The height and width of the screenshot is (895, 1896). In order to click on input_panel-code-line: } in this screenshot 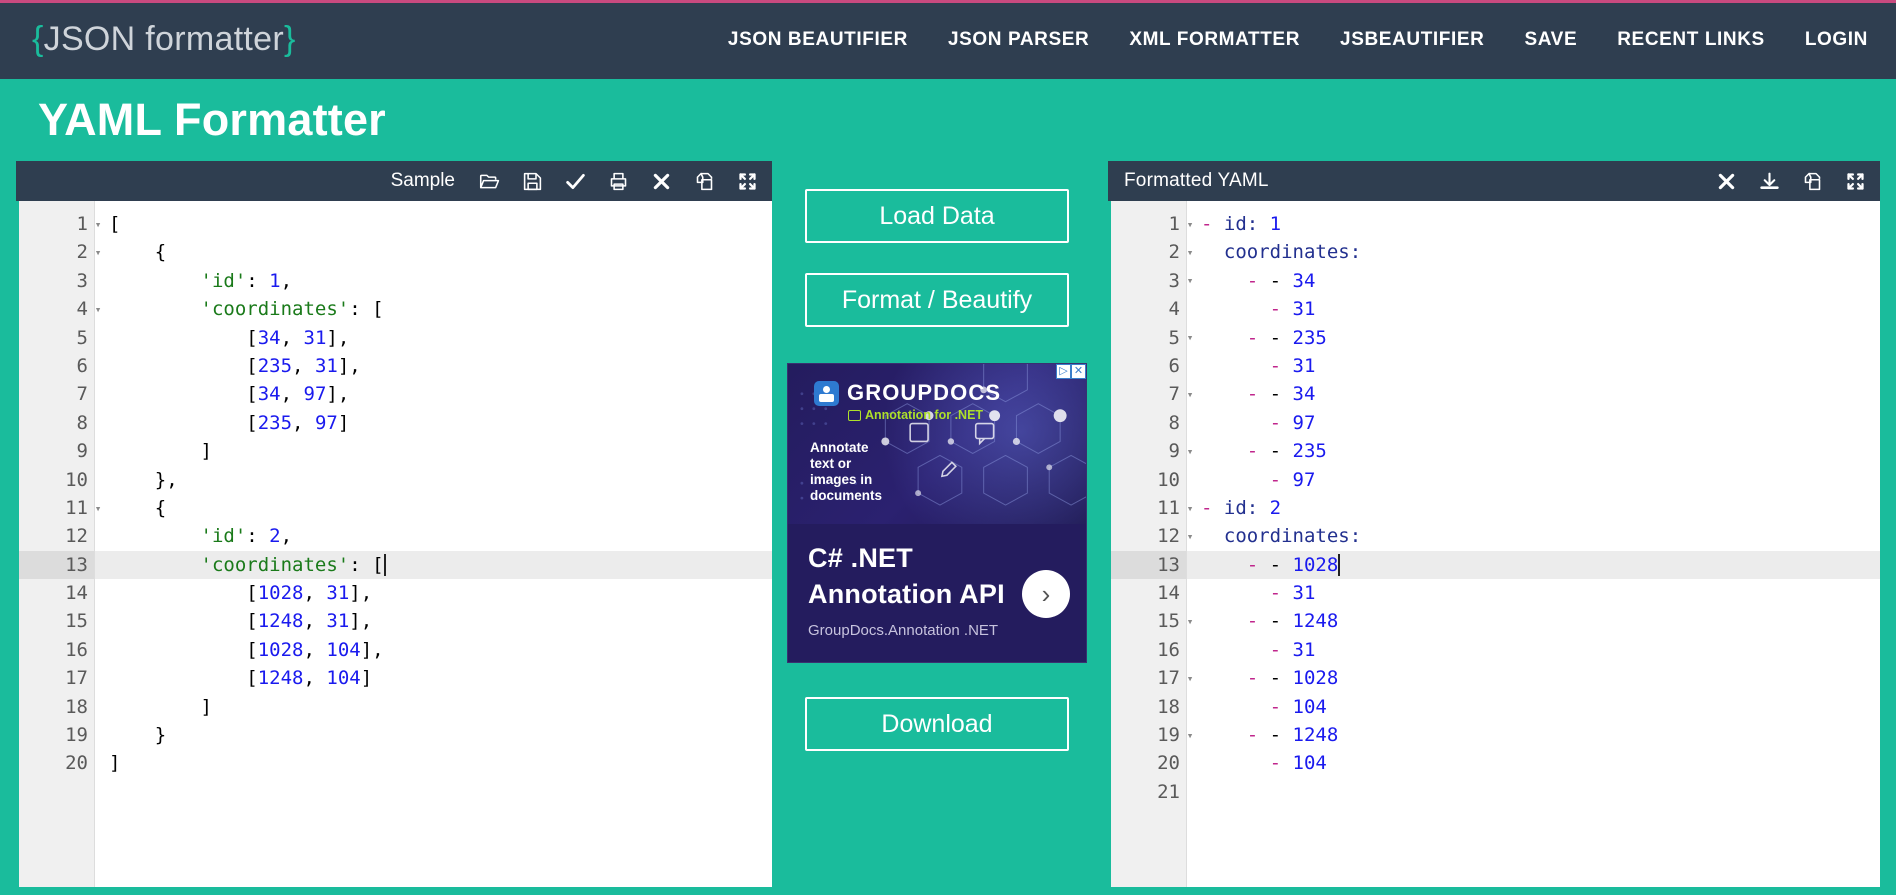, I will do `click(440, 735)`.